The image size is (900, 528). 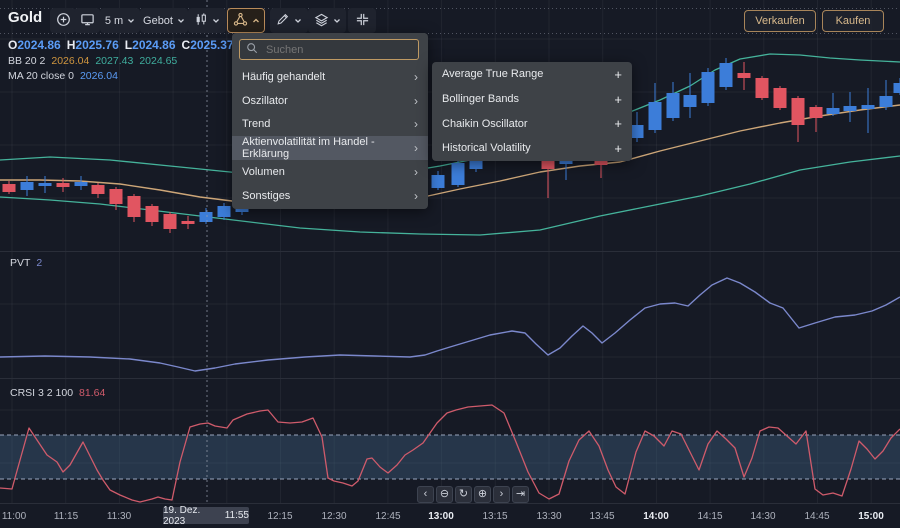 I want to click on chip-time: 11:55, so click(x=236, y=515).